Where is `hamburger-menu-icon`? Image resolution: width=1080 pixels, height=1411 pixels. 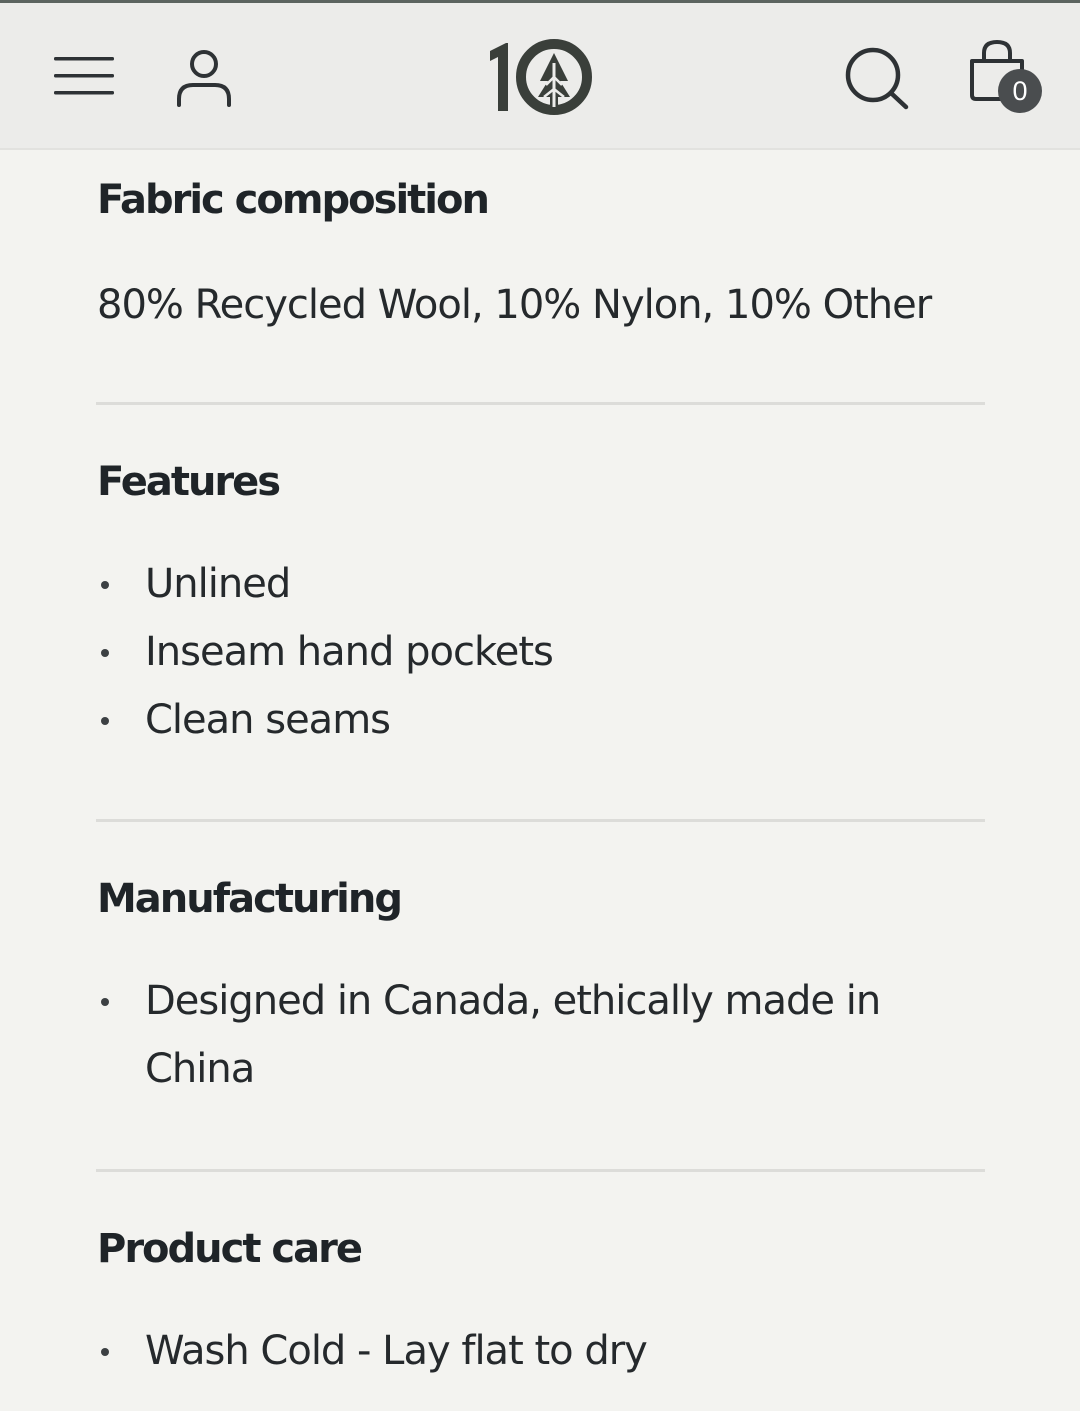 hamburger-menu-icon is located at coordinates (84, 76).